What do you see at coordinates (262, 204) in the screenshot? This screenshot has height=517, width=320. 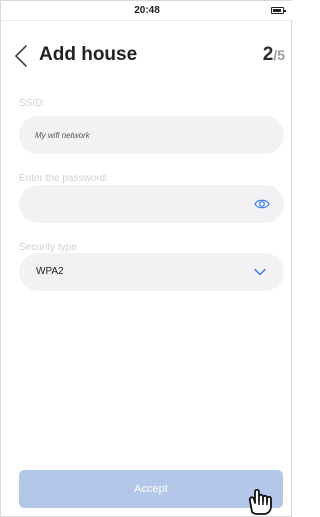 I see `eye-icon` at bounding box center [262, 204].